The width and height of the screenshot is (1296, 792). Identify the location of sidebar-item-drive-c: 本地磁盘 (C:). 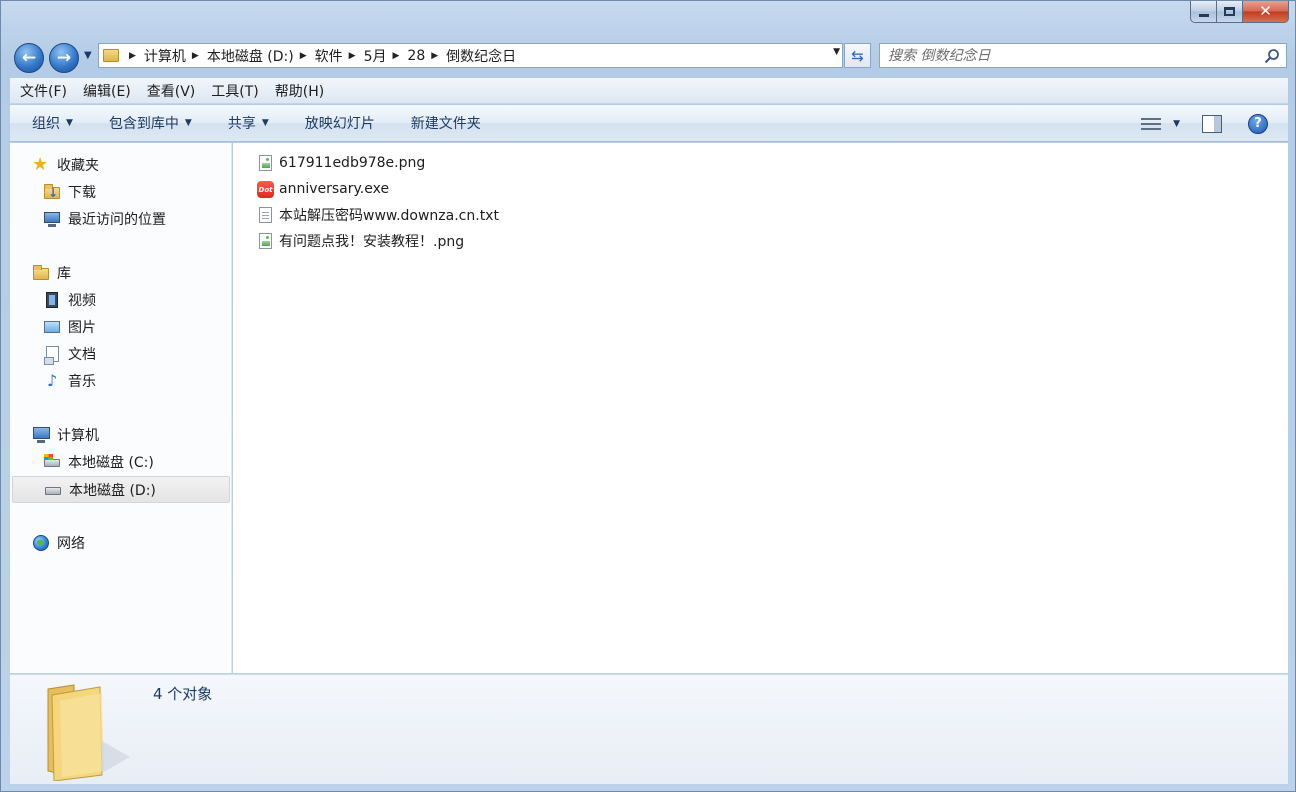
(98, 462).